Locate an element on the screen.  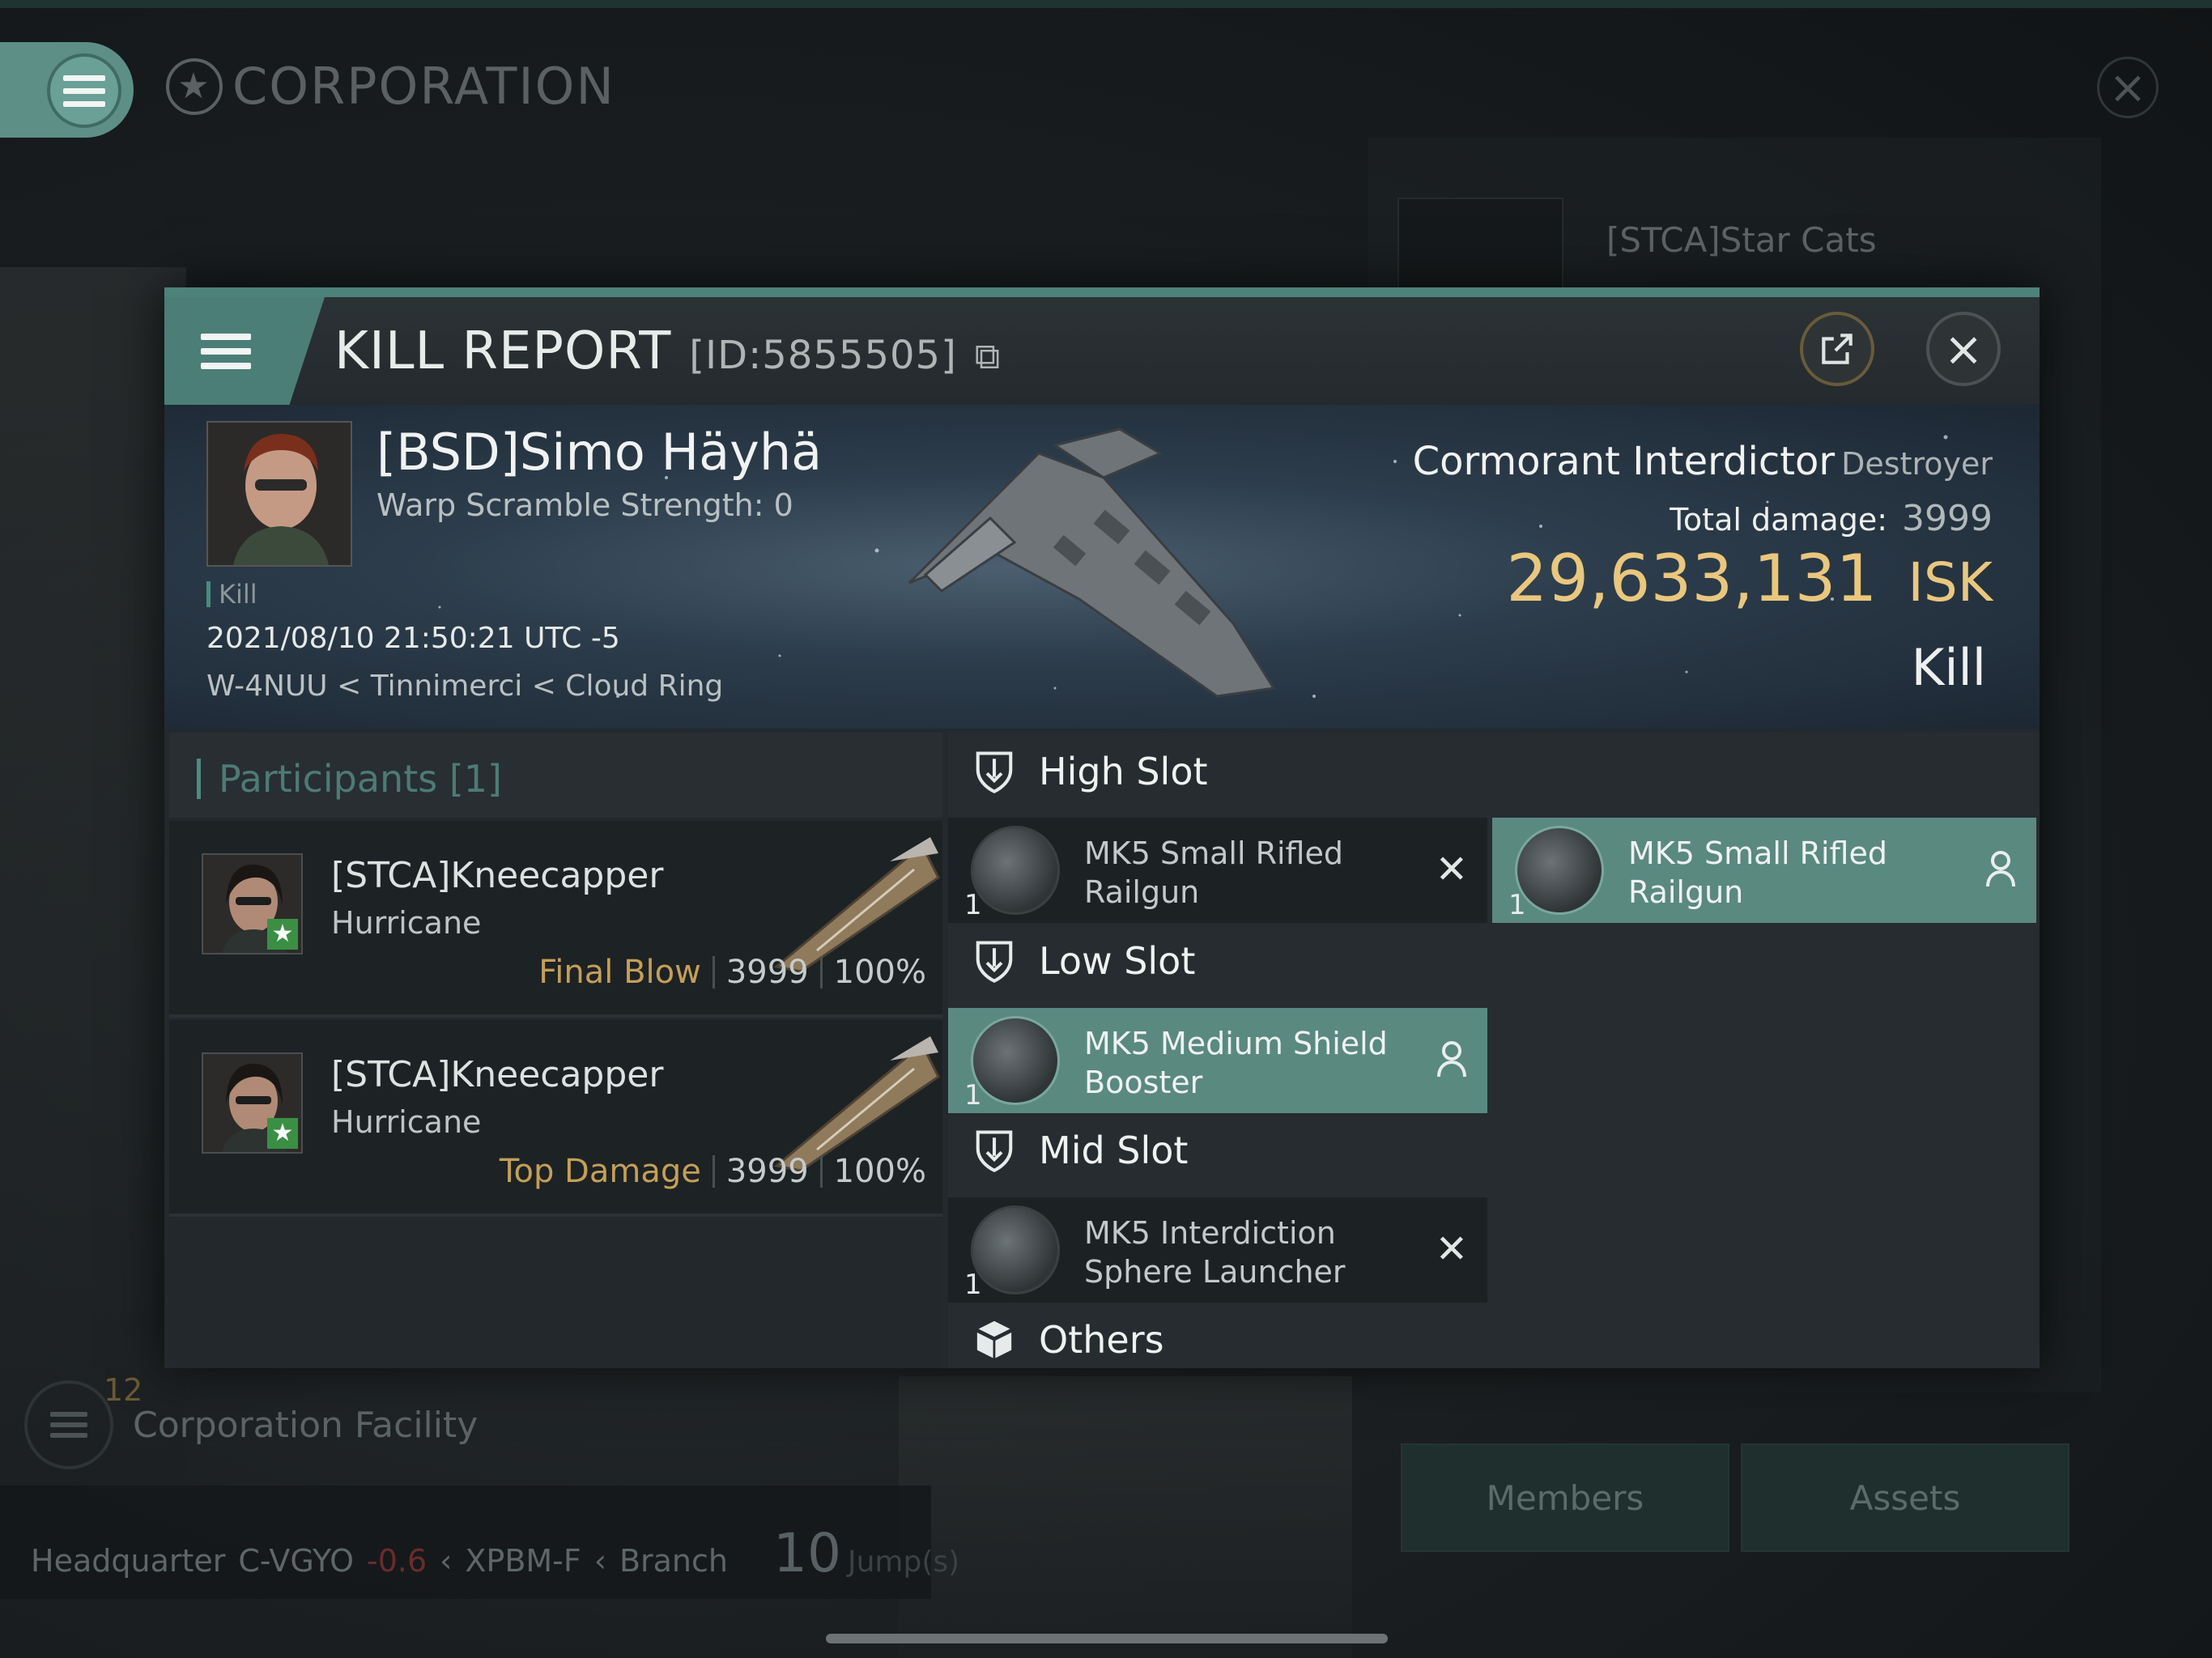
corp-name: [STCA]Star Cats is located at coordinates (1742, 240).